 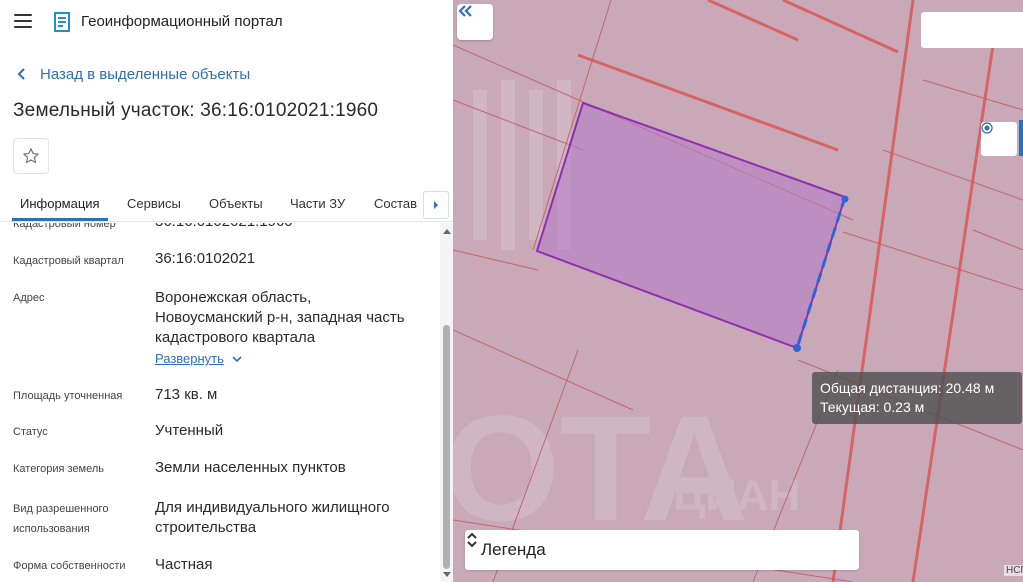 I want to click on star-icon, so click(x=31, y=156).